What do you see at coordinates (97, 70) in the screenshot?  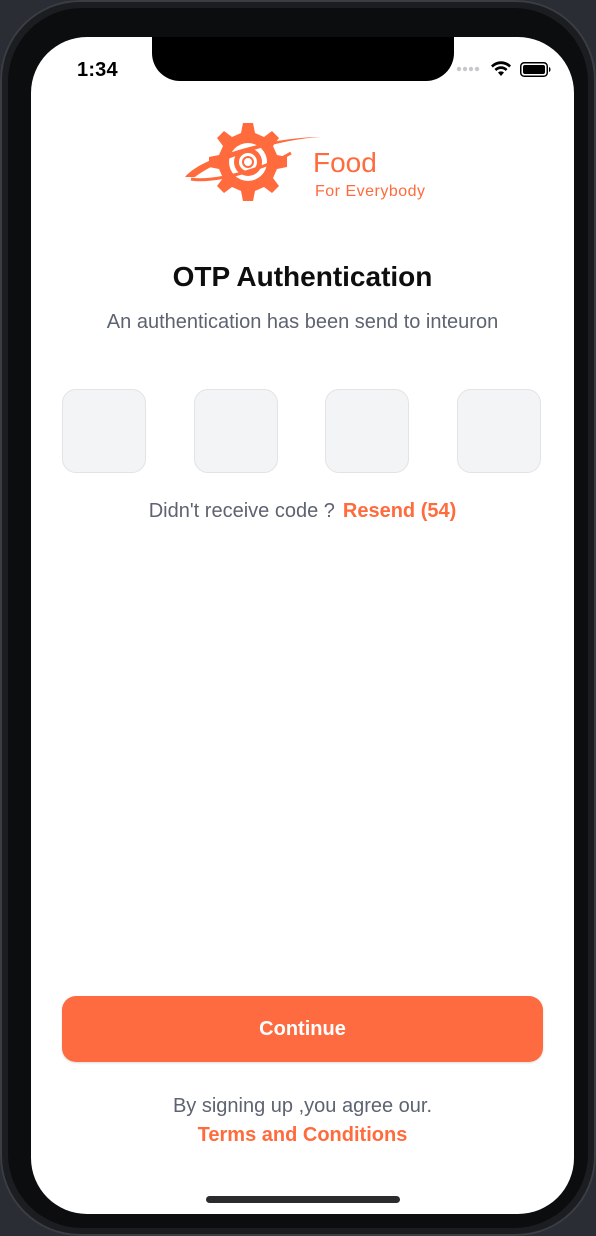 I see `status-time: 1:34` at bounding box center [97, 70].